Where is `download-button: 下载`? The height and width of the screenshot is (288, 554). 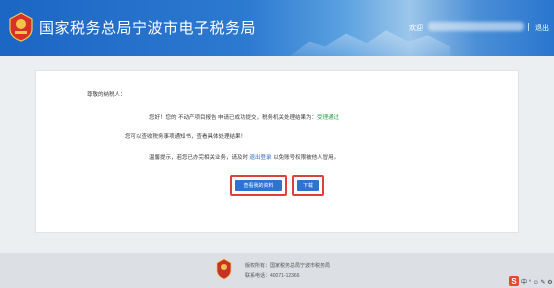
download-button: 下载 is located at coordinates (308, 185).